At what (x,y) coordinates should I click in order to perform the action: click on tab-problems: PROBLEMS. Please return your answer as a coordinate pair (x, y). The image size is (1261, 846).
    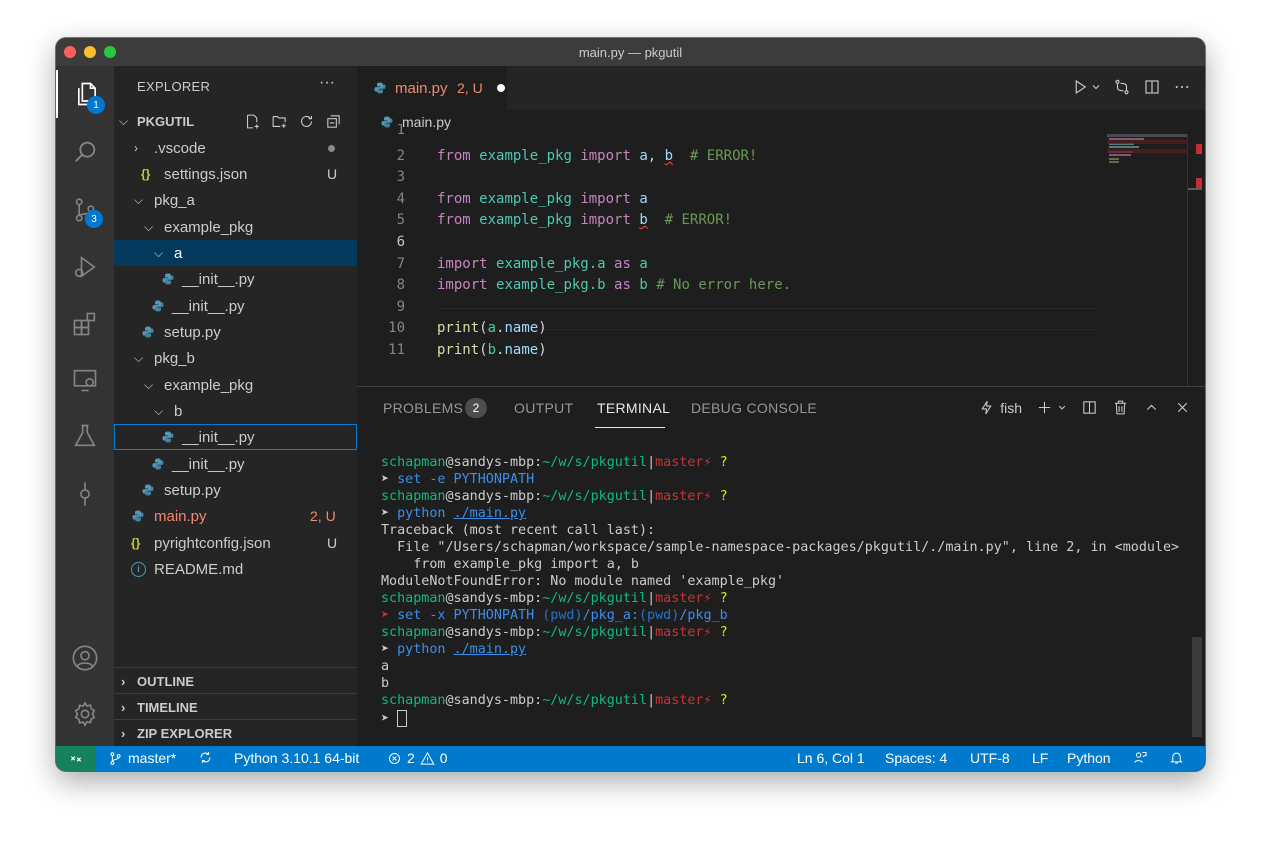
    Looking at the image, I should click on (423, 408).